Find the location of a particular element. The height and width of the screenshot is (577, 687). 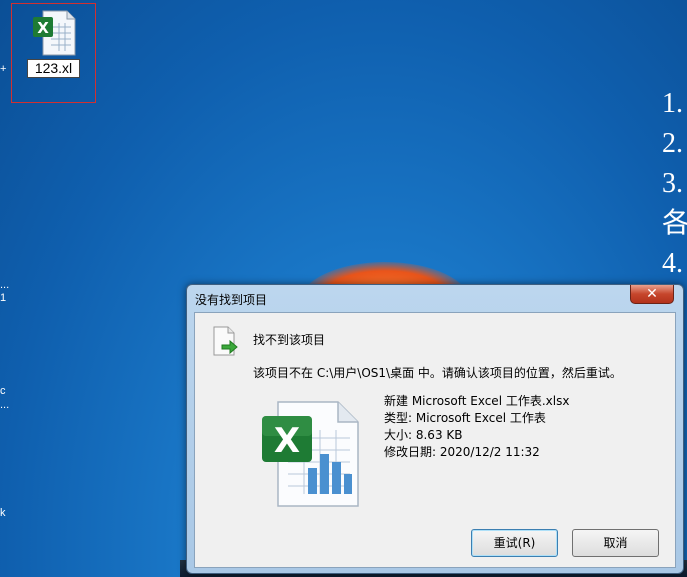

file-modified: 修改日期: 2020/12/2 11:32 is located at coordinates (462, 452).